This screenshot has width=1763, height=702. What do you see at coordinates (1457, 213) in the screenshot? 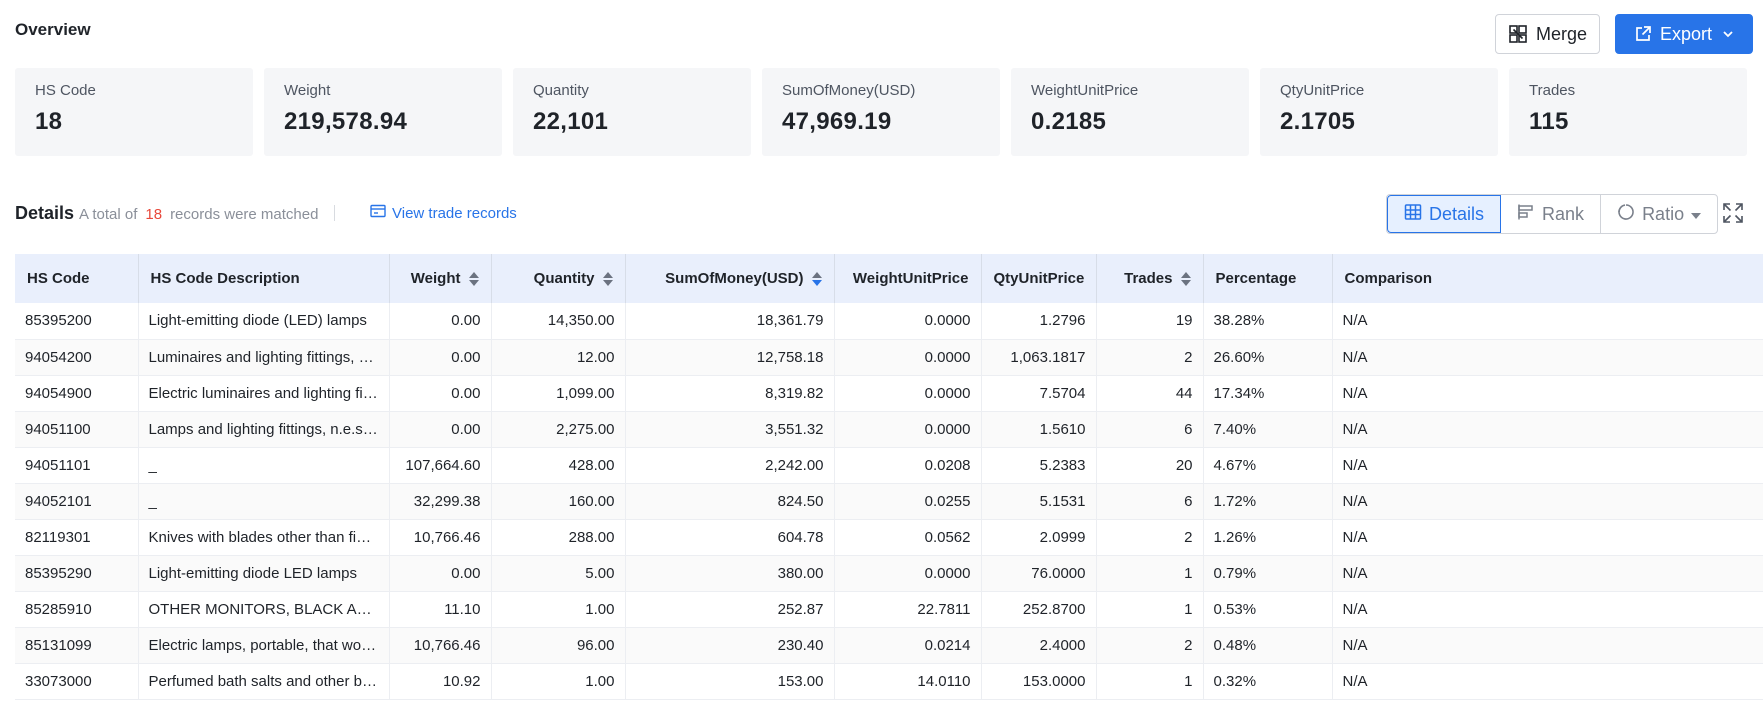
I see `tab-details-label: Details` at bounding box center [1457, 213].